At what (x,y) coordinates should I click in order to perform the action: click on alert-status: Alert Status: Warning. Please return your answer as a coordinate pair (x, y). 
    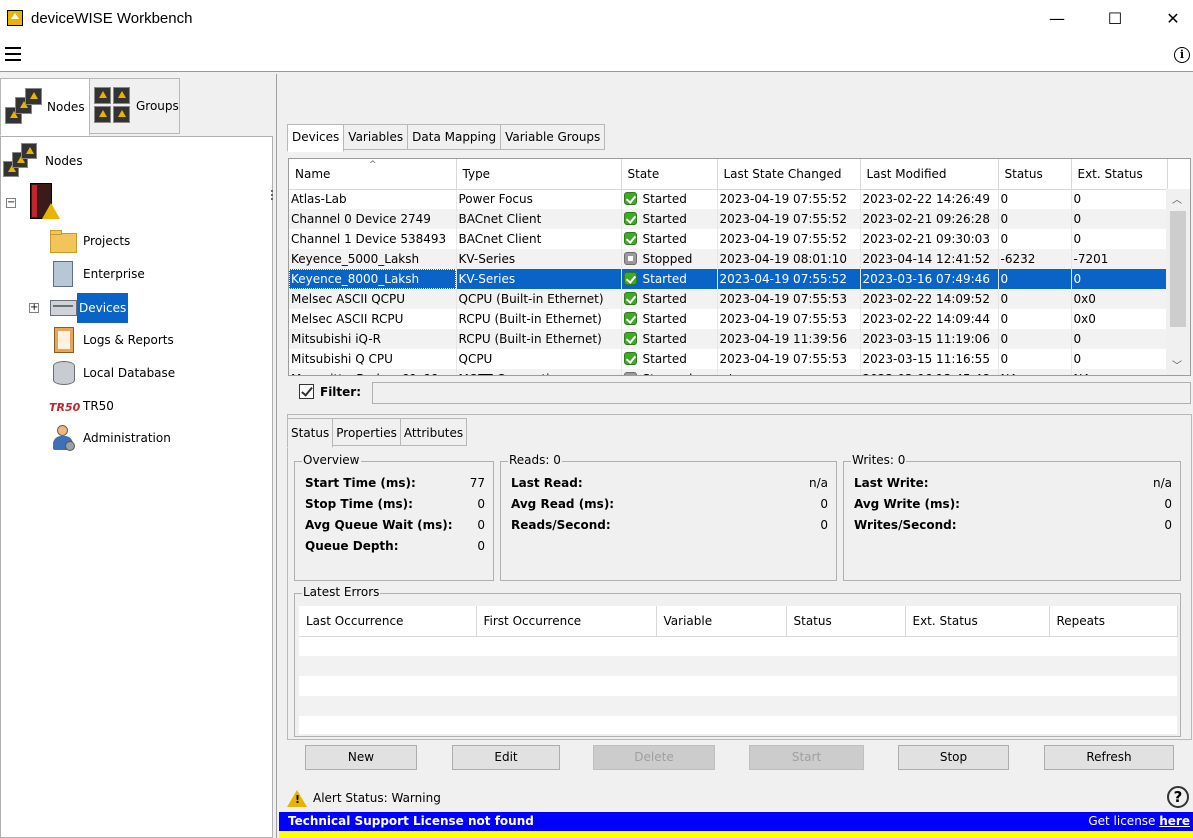
    Looking at the image, I should click on (364, 798).